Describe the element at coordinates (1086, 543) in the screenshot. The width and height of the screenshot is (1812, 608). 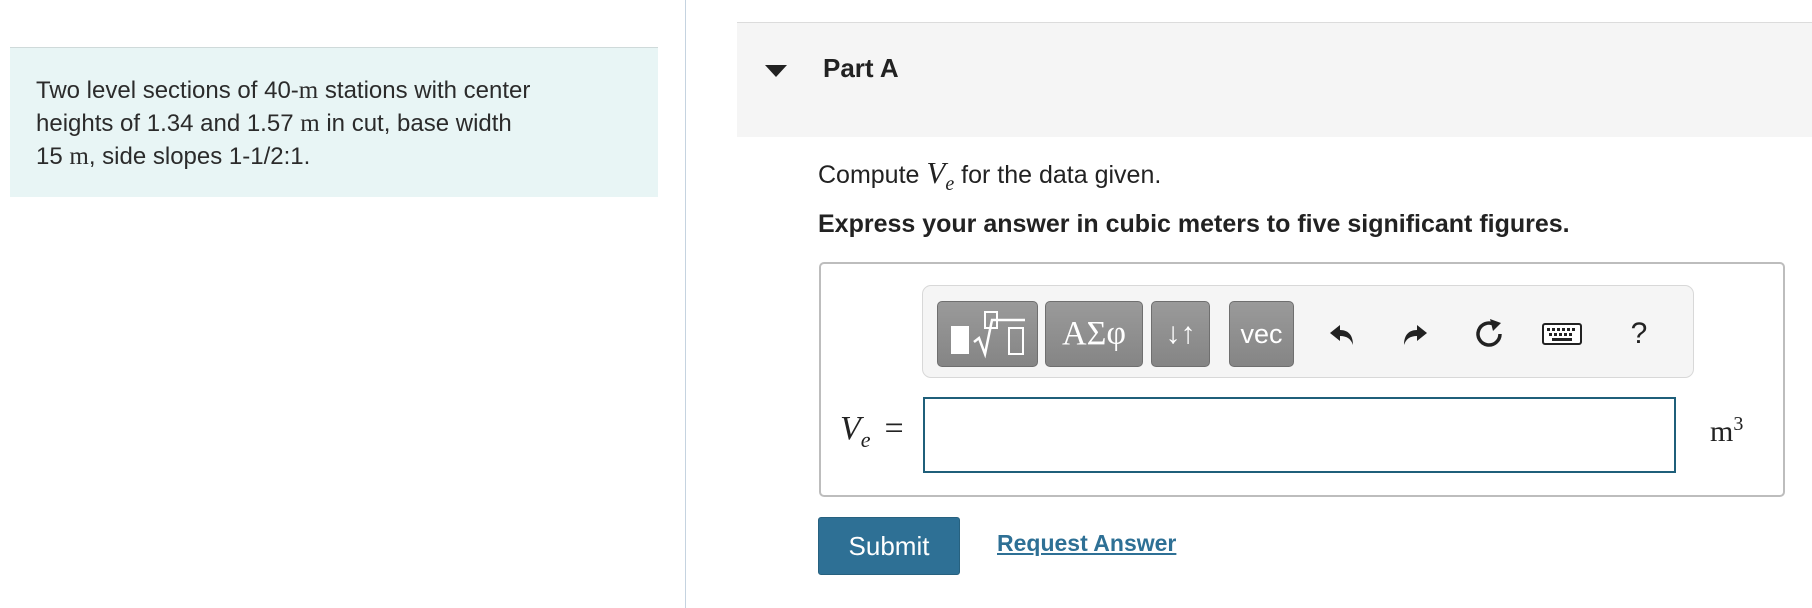
I see `request-answer-link: Request Answer` at that location.